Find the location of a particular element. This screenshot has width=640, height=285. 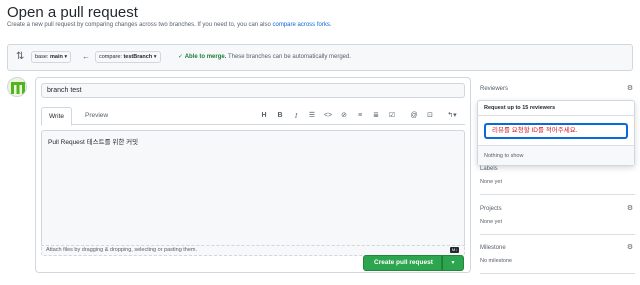

ordered-list-icon: ≣ is located at coordinates (376, 116).